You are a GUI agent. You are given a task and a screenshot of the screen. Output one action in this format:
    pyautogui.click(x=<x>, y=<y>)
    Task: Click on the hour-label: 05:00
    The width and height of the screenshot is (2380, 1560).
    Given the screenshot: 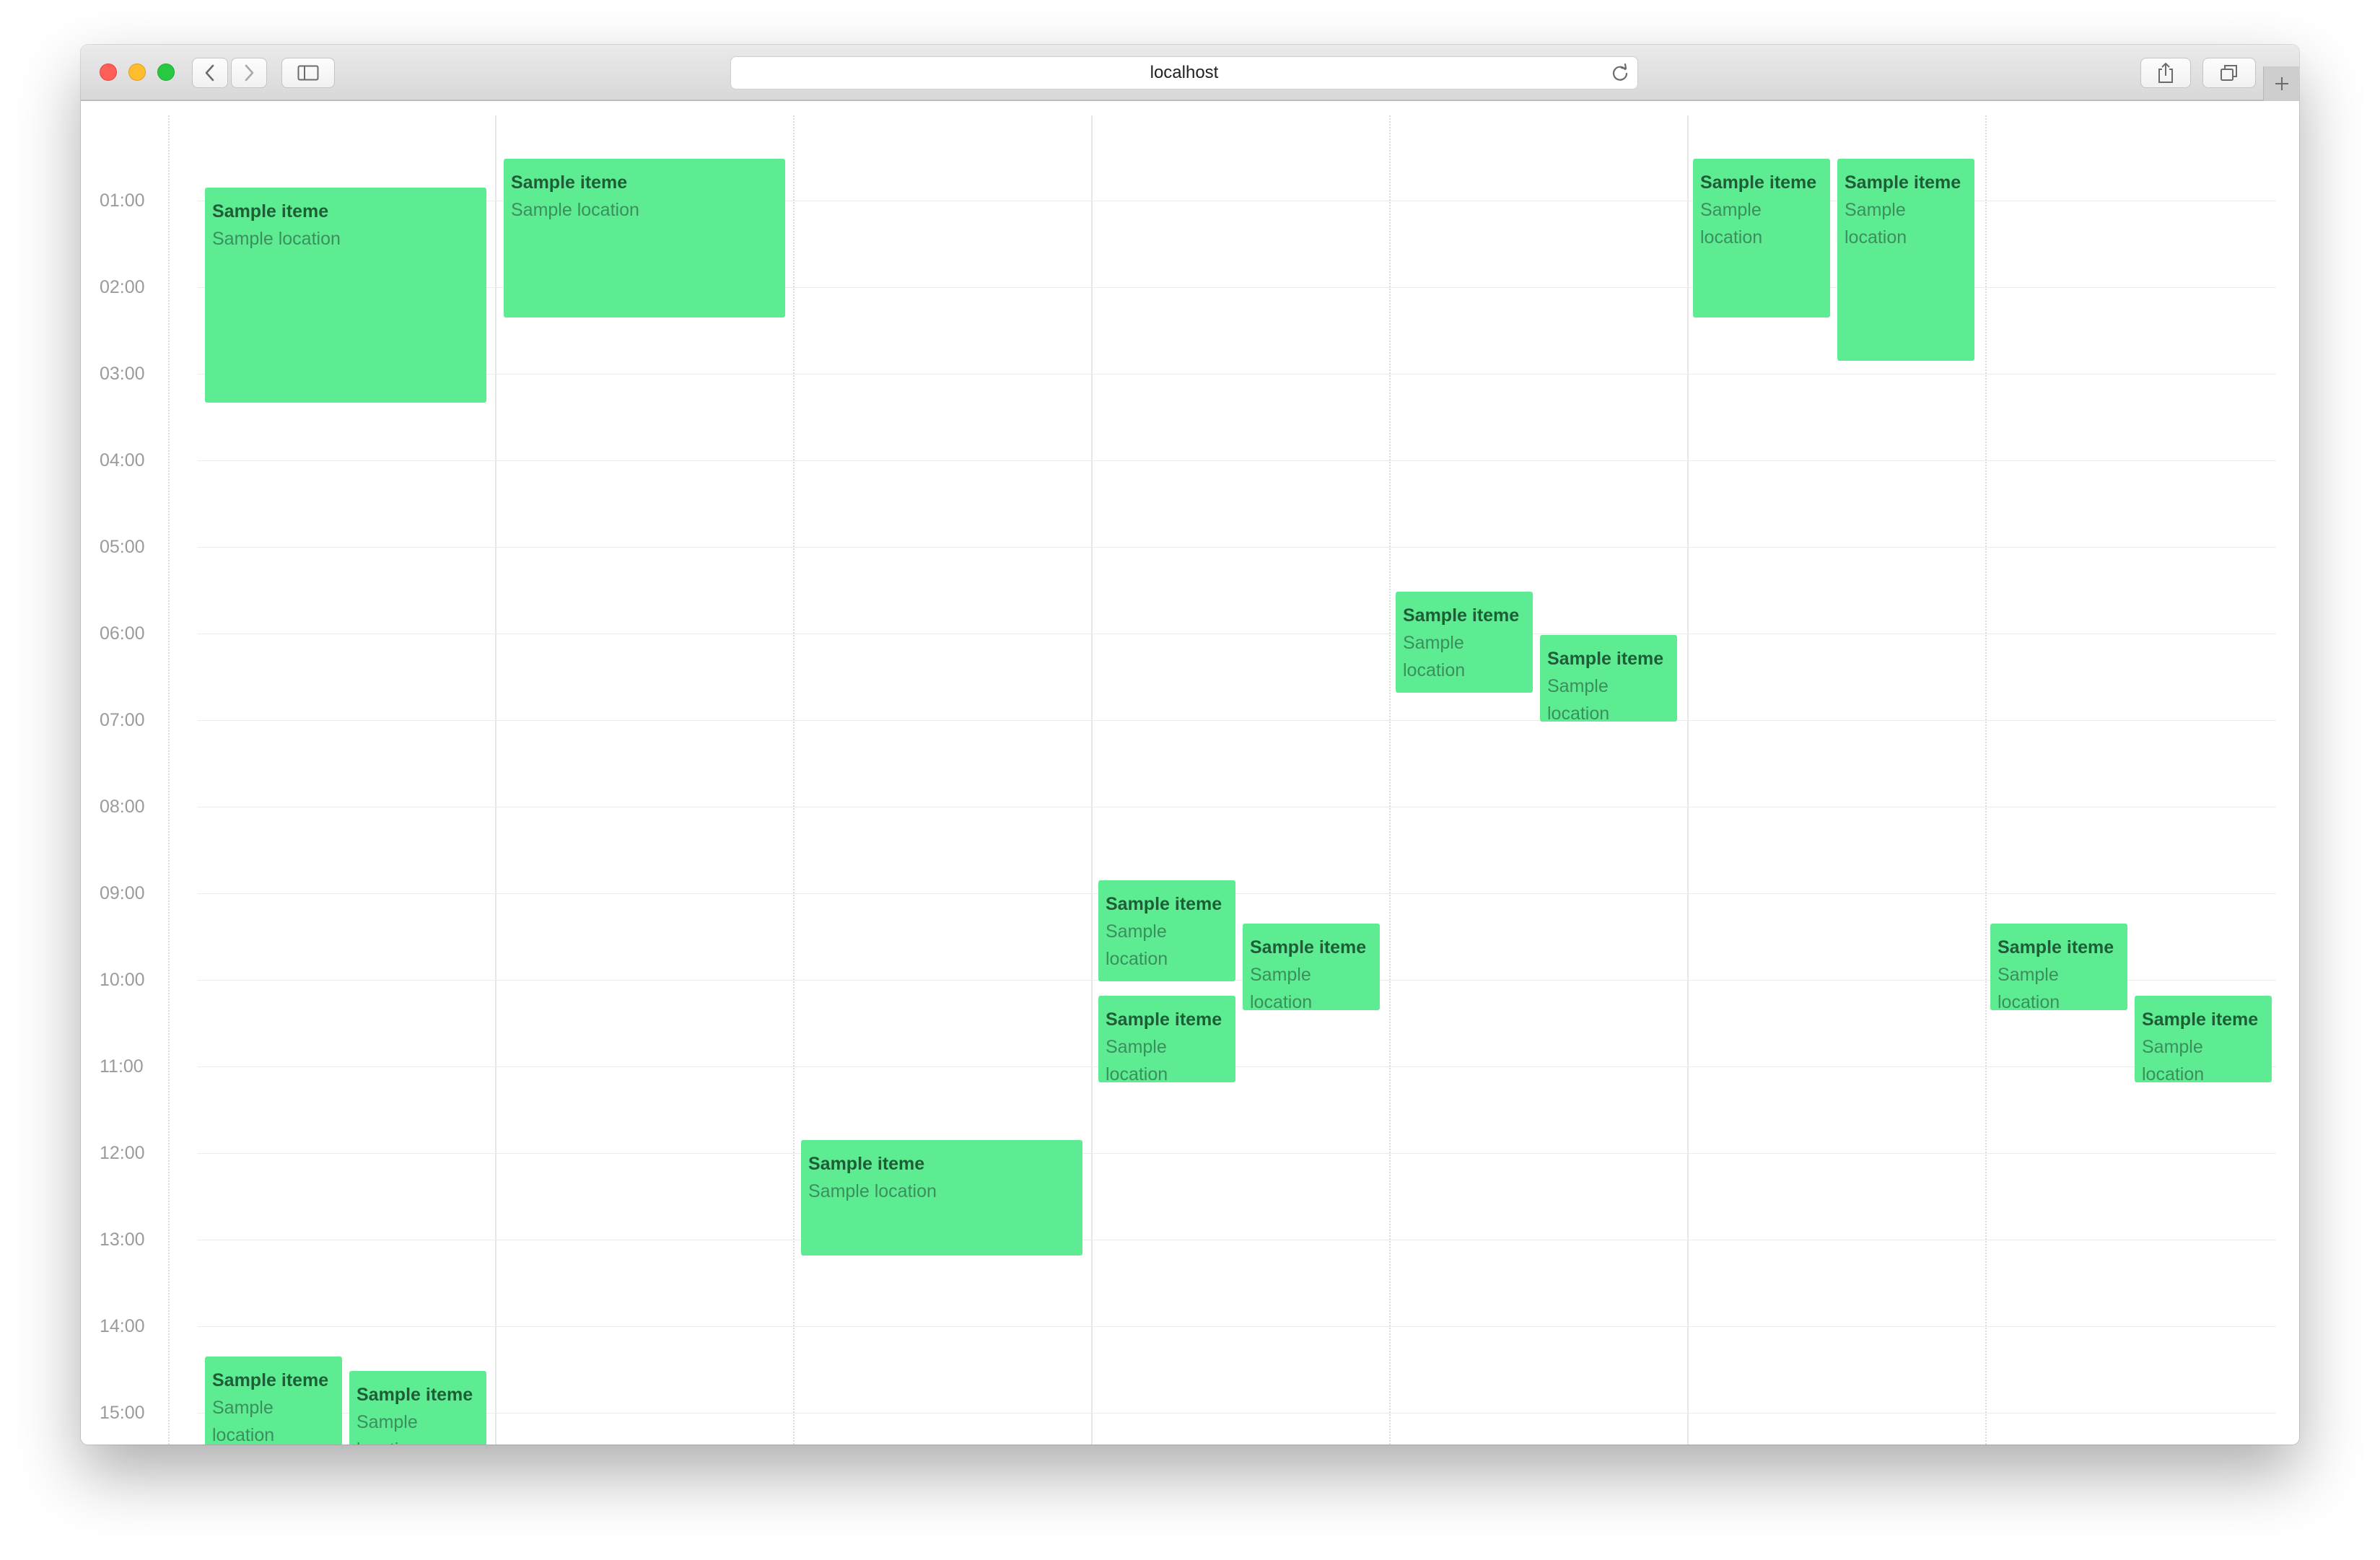 What is the action you would take?
    pyautogui.click(x=122, y=547)
    